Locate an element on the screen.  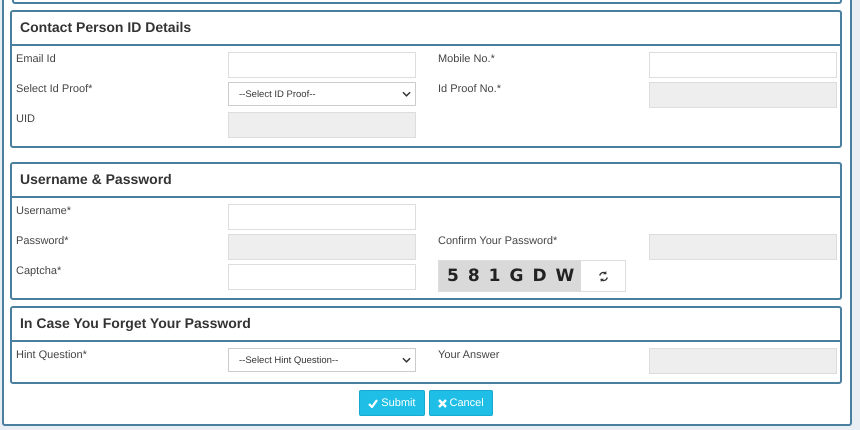
select-dropdown: --Select ID Proof-- is located at coordinates (322, 94).